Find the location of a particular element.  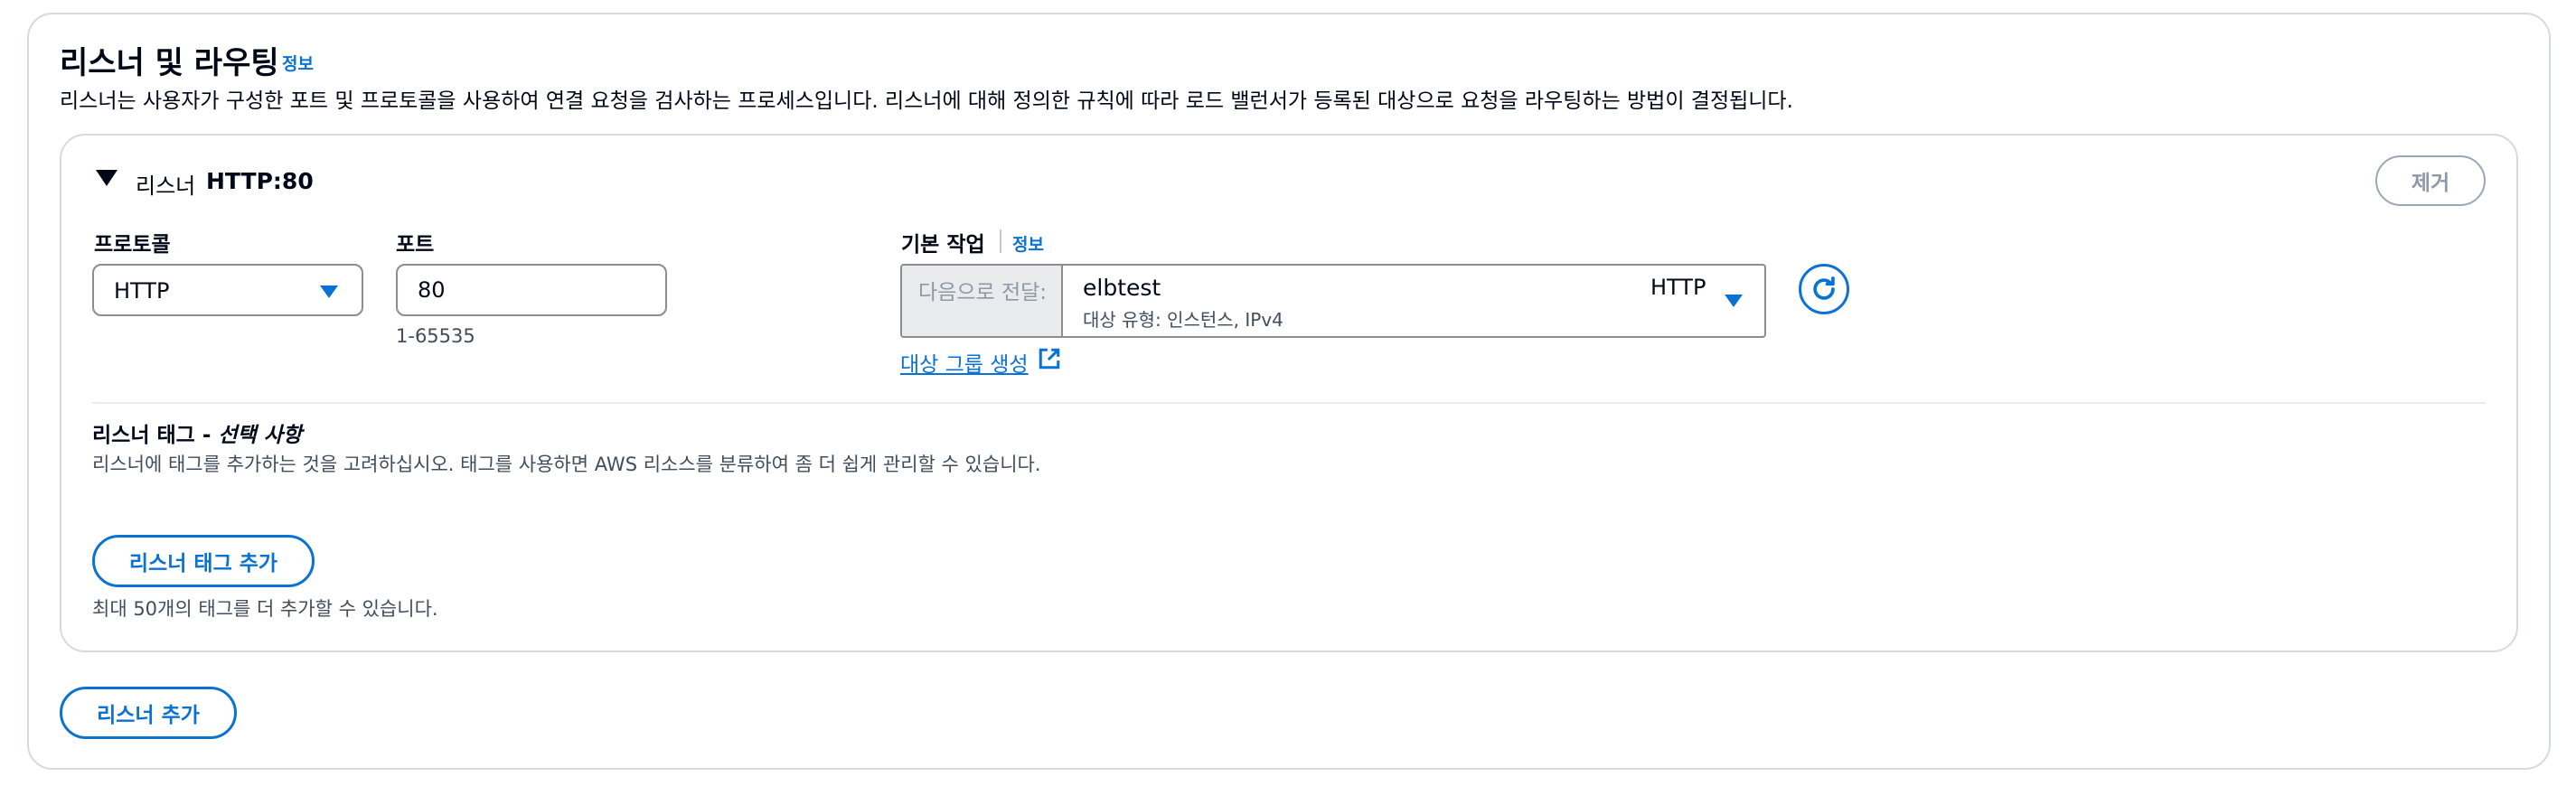

forward-prefix-label: 다음으로 전달: is located at coordinates (983, 292).